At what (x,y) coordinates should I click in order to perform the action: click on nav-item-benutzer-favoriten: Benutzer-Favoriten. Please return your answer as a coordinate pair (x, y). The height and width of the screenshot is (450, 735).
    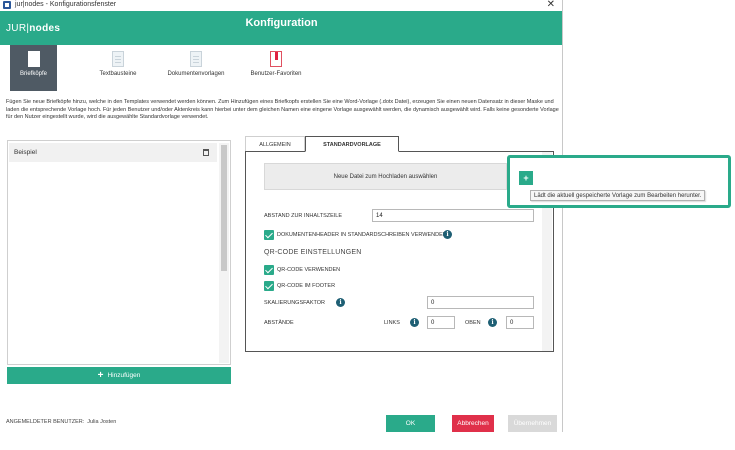
    Looking at the image, I should click on (276, 68).